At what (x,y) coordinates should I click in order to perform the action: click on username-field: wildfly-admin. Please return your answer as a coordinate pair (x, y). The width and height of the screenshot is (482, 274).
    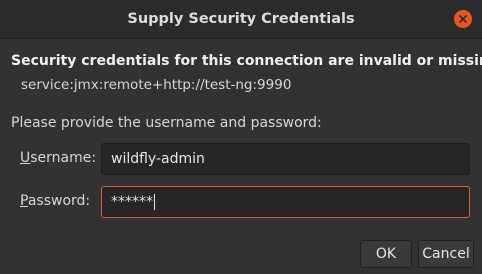
    Looking at the image, I should click on (285, 159).